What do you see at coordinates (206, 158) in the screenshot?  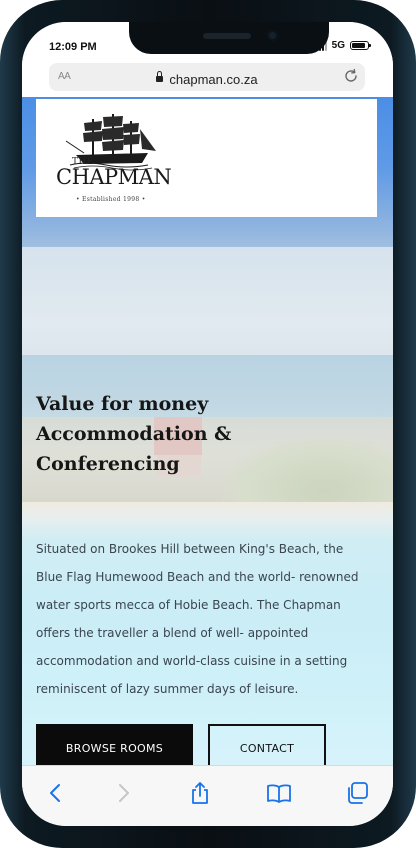 I see `logo-card: THE CHAPMAN • Established 1998 •` at bounding box center [206, 158].